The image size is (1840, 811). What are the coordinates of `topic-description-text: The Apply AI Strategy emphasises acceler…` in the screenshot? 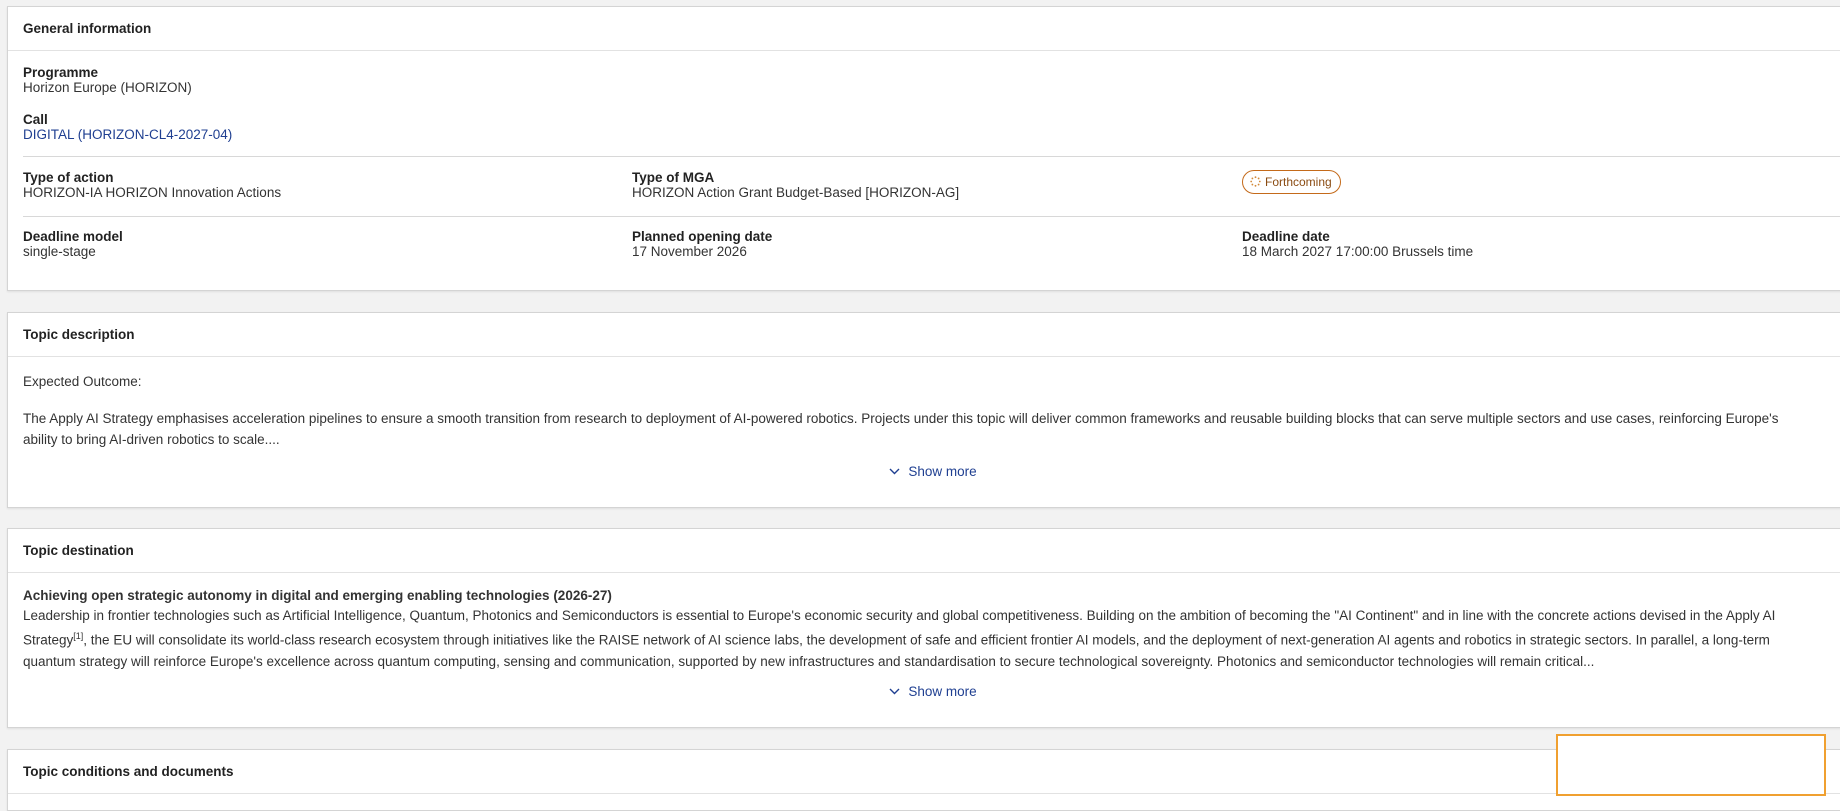 It's located at (901, 429).